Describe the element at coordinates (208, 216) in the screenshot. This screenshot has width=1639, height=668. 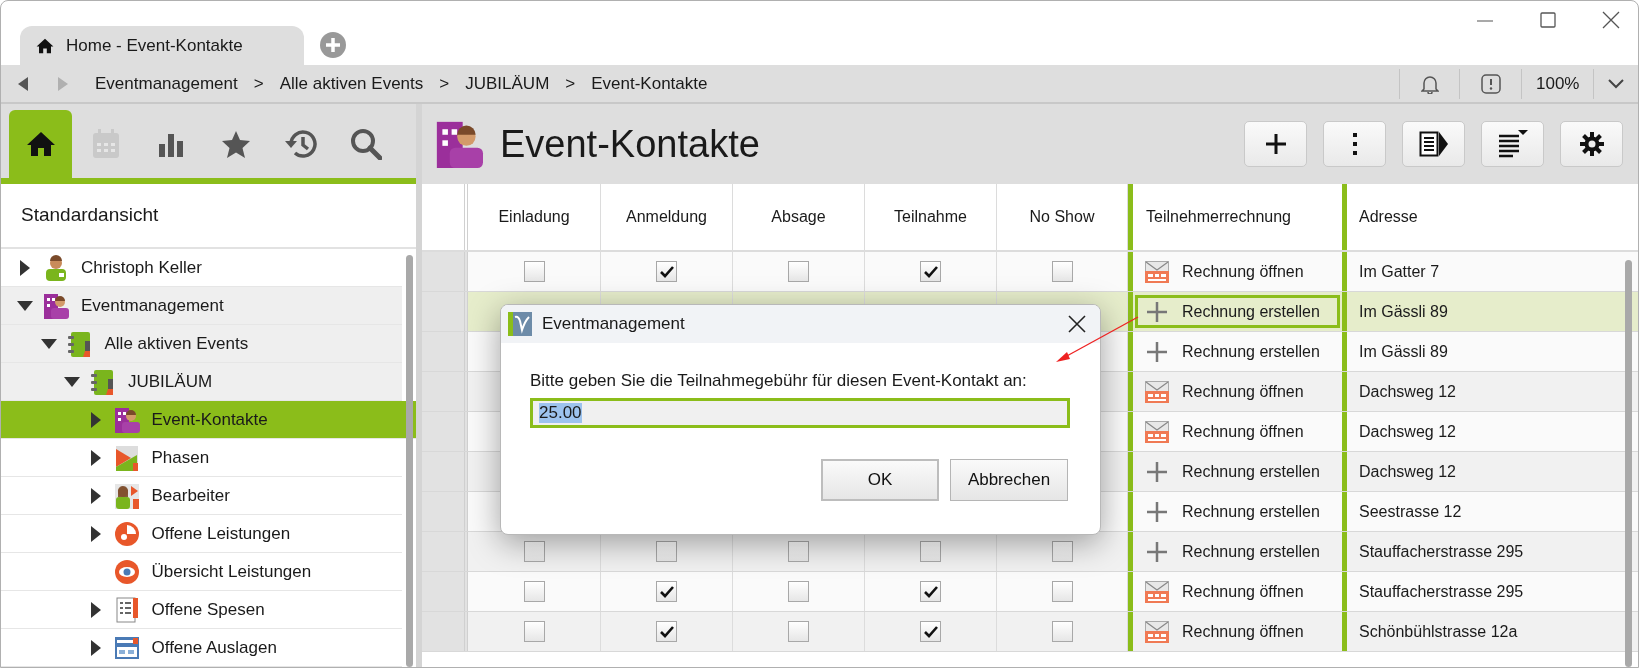
I see `view-title: Standardansicht` at that location.